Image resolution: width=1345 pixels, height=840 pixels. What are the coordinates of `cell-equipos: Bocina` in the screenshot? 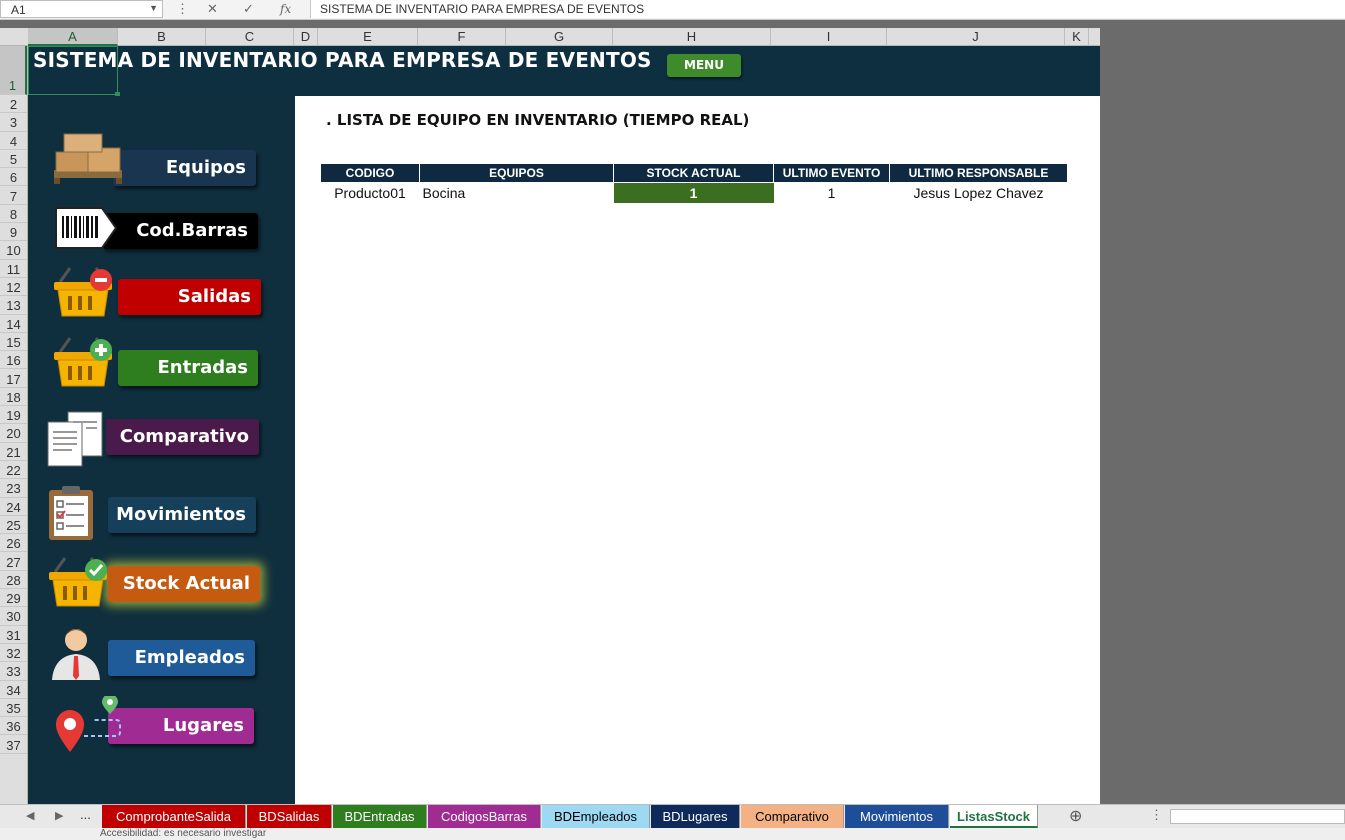 It's located at (517, 193).